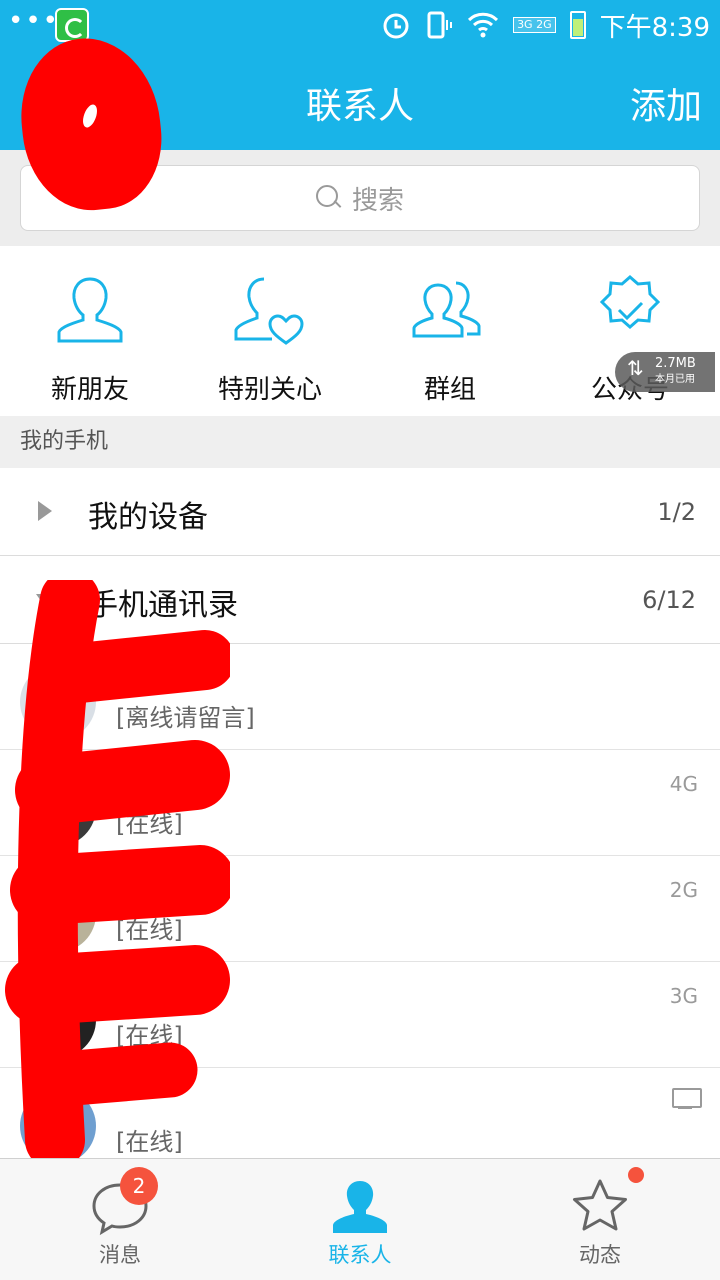 Image resolution: width=720 pixels, height=1280 pixels. What do you see at coordinates (139, 1186) in the screenshot?
I see `unread-badge: 2` at bounding box center [139, 1186].